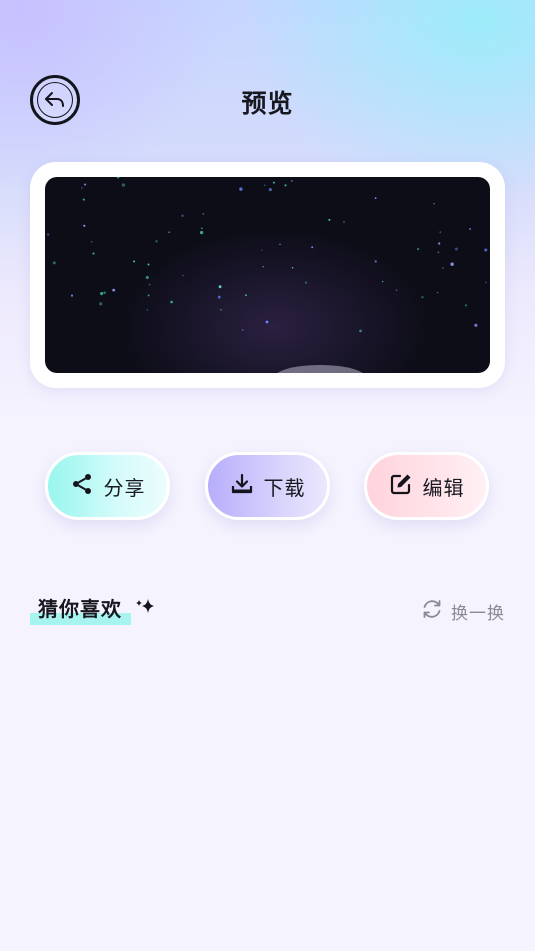  I want to click on download-label: 下载, so click(284, 487).